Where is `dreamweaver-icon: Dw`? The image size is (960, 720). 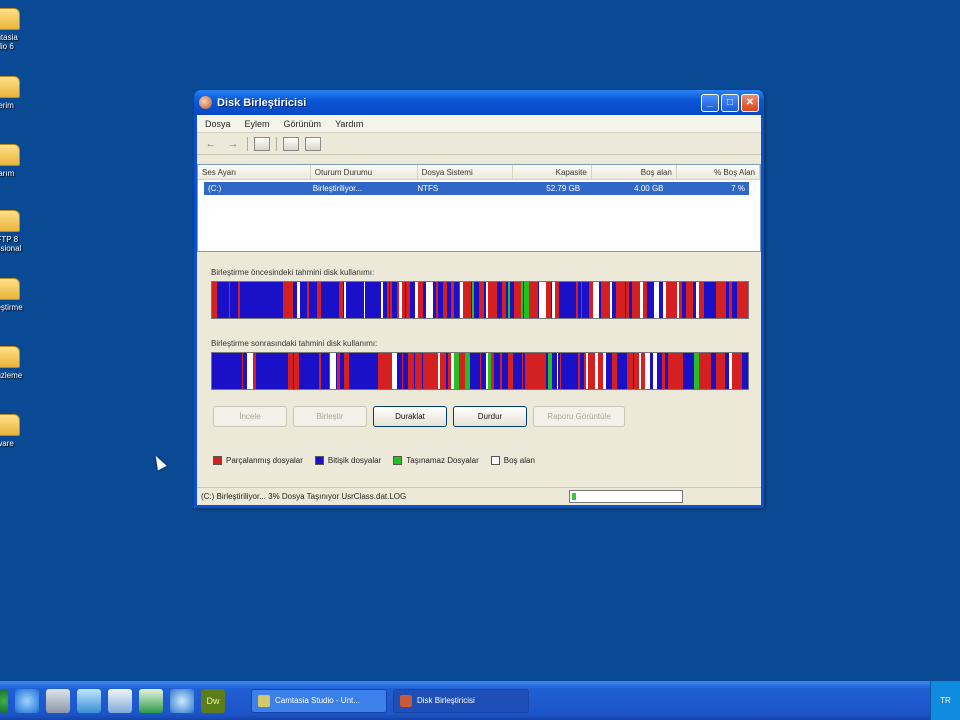
dreamweaver-icon: Dw is located at coordinates (213, 700).